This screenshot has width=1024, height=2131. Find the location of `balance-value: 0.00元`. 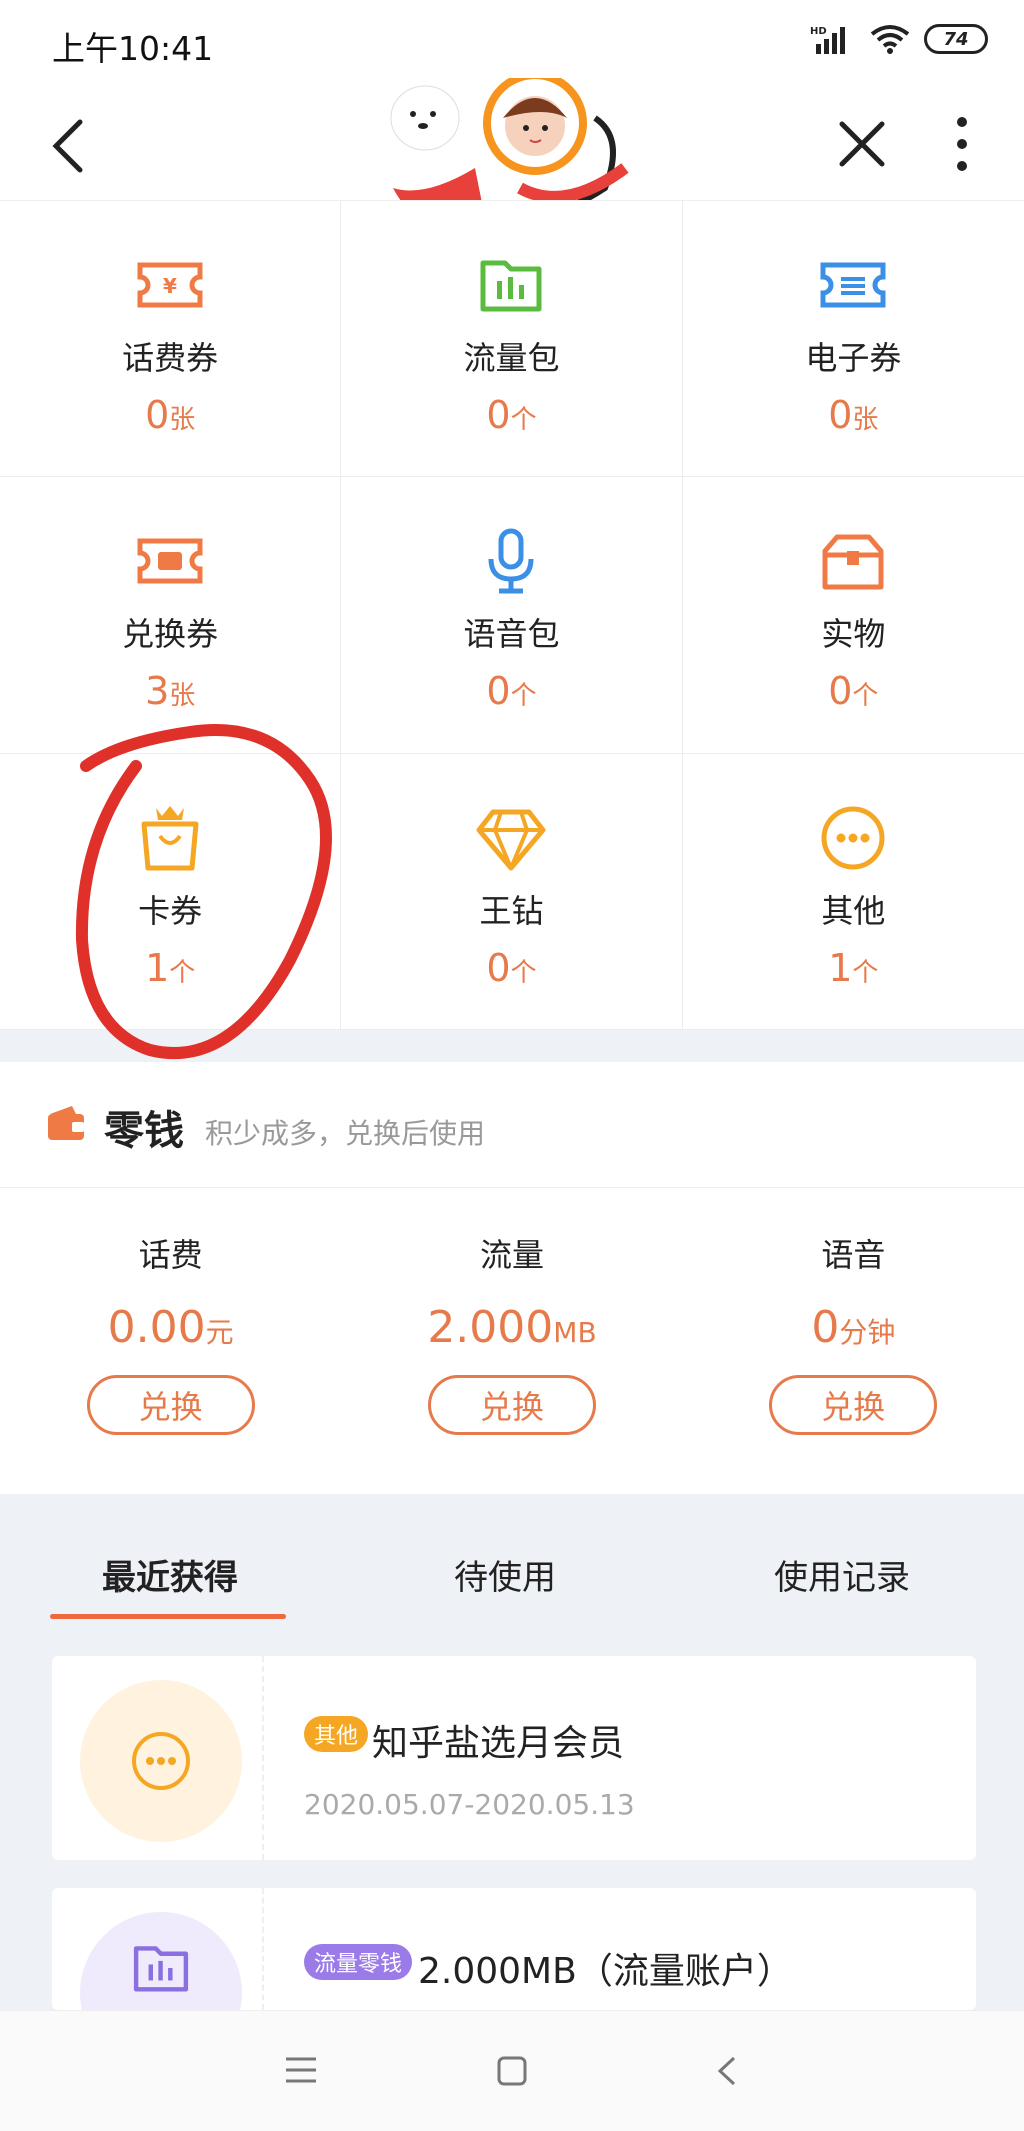

balance-value: 0.00元 is located at coordinates (170, 1327).